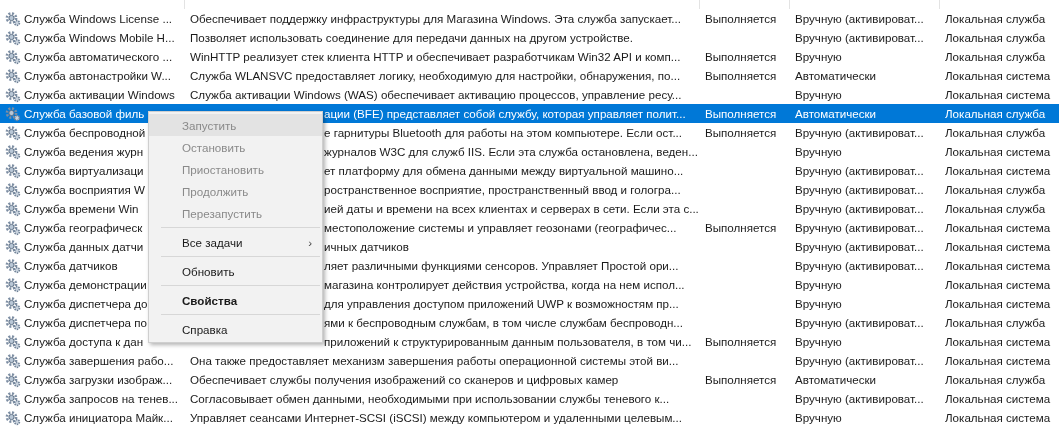 The image size is (1059, 435). Describe the element at coordinates (81, 208) in the screenshot. I see `service-name: Служба времени Win` at that location.